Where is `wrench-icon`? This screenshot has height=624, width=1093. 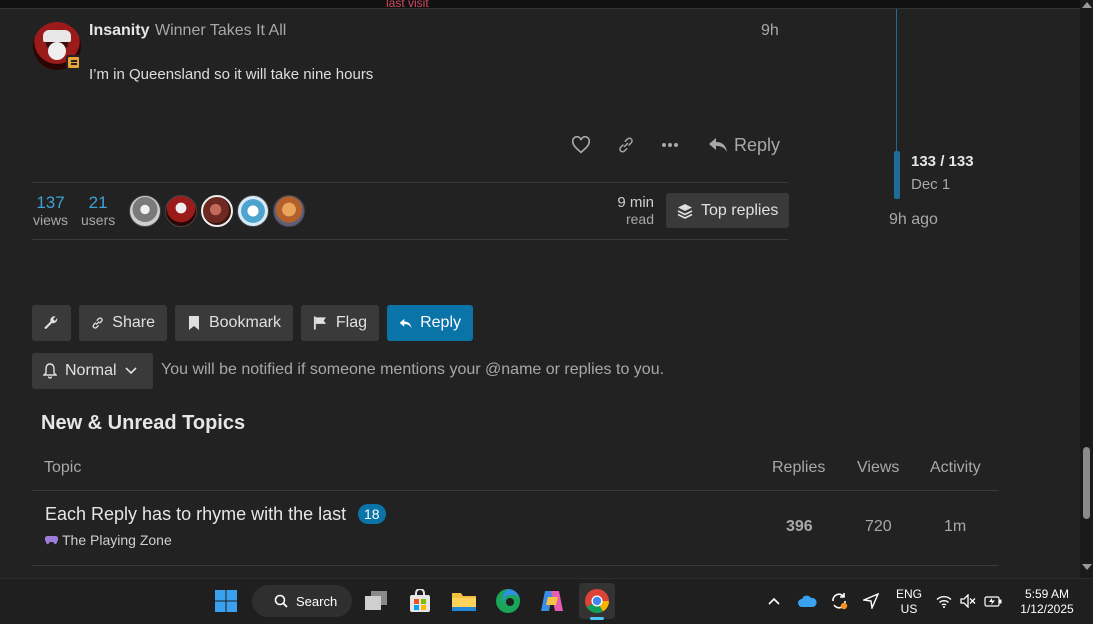 wrench-icon is located at coordinates (51, 322).